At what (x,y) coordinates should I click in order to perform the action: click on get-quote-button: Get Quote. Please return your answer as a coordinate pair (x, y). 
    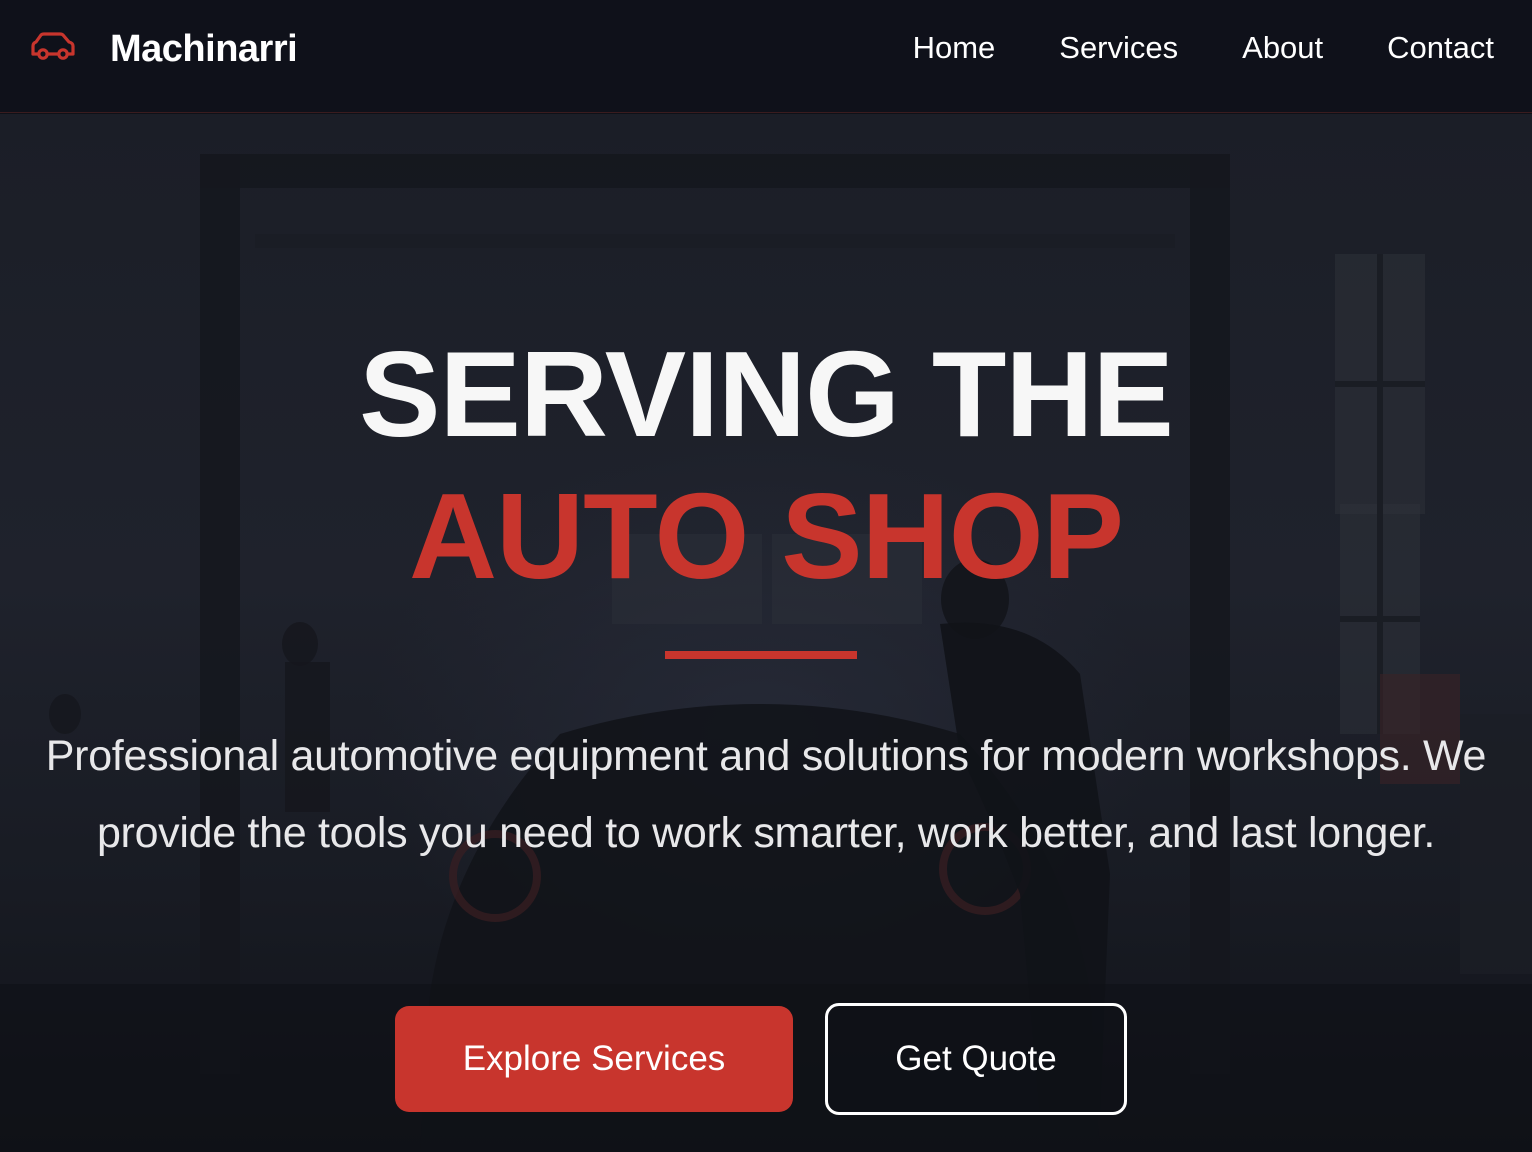
    Looking at the image, I should click on (976, 1059).